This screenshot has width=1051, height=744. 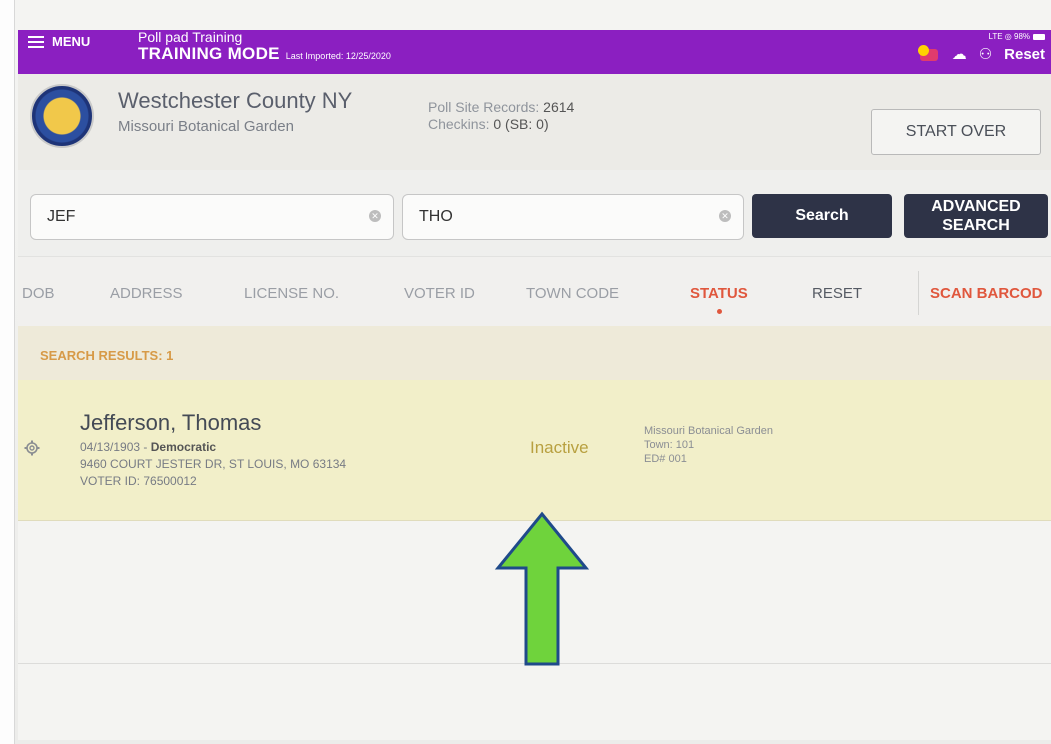 What do you see at coordinates (291, 293) in the screenshot?
I see `tab-license: LICENSE NO.` at bounding box center [291, 293].